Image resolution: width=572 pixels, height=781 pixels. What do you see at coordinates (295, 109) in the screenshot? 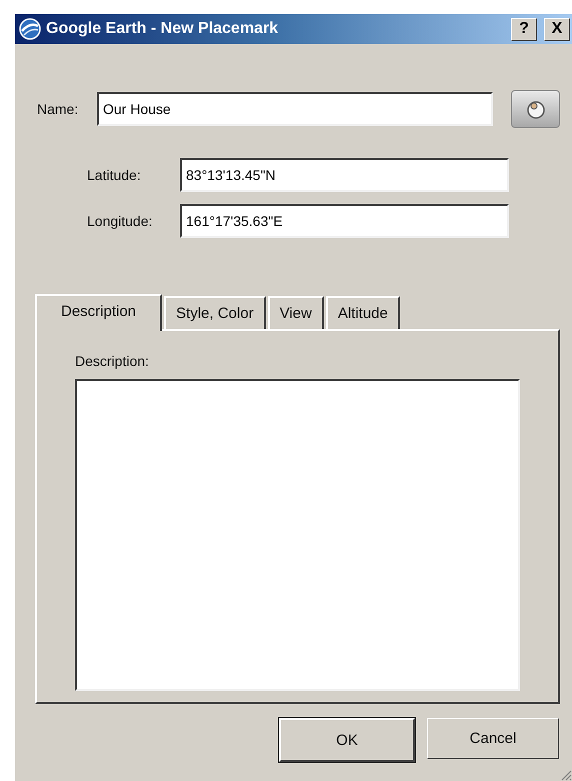
I see `name-field: Our House` at bounding box center [295, 109].